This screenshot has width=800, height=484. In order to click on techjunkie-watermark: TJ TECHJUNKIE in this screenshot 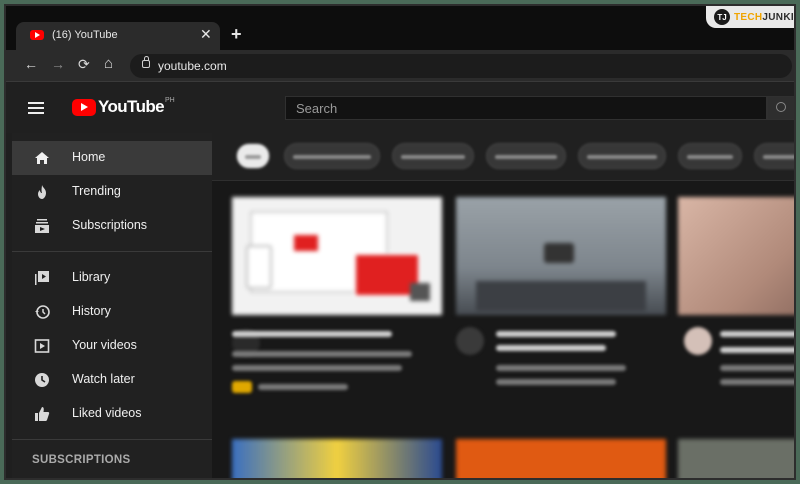, I will do `click(750, 17)`.